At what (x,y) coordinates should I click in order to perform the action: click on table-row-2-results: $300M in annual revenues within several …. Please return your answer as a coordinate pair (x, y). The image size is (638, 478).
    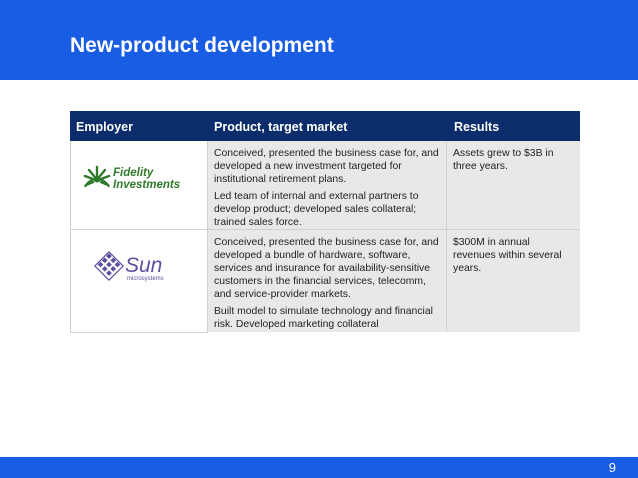
    Looking at the image, I should click on (513, 281).